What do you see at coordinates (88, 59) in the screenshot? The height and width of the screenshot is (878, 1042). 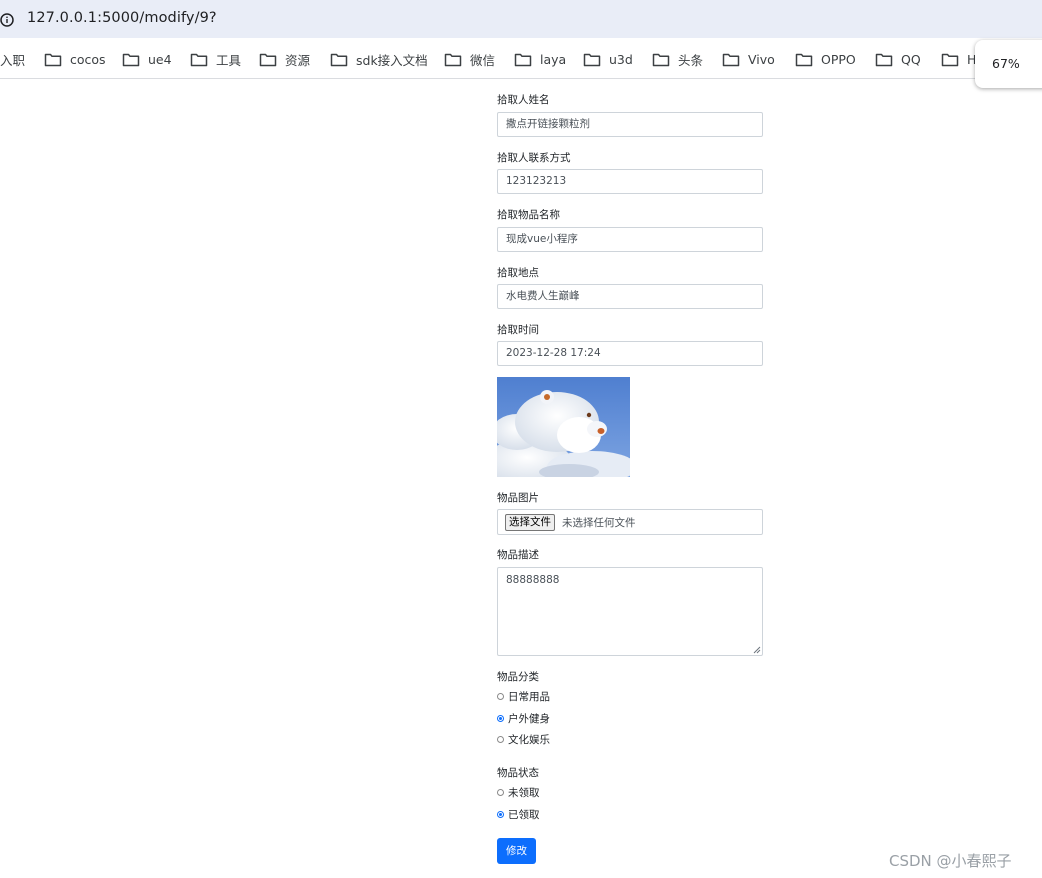 I see `bookmark-label: cocos` at bounding box center [88, 59].